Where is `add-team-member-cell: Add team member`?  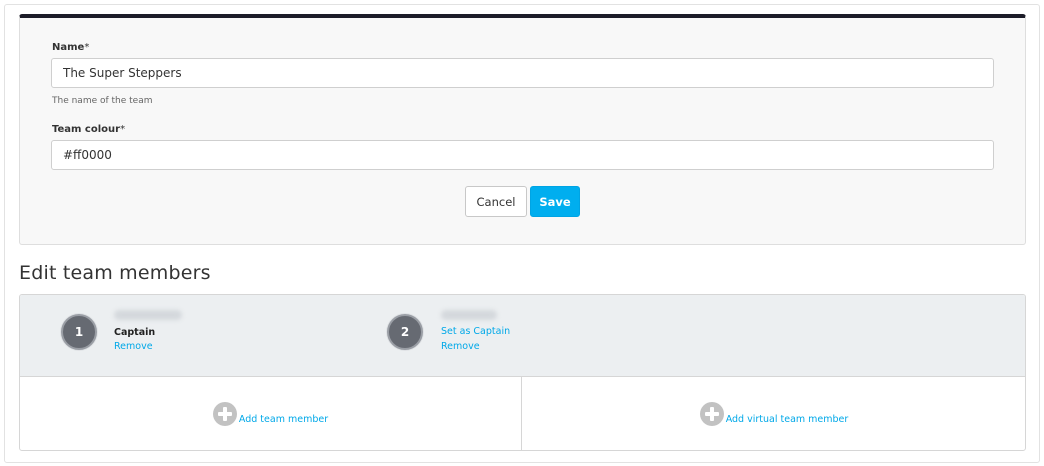 add-team-member-cell: Add team member is located at coordinates (271, 413).